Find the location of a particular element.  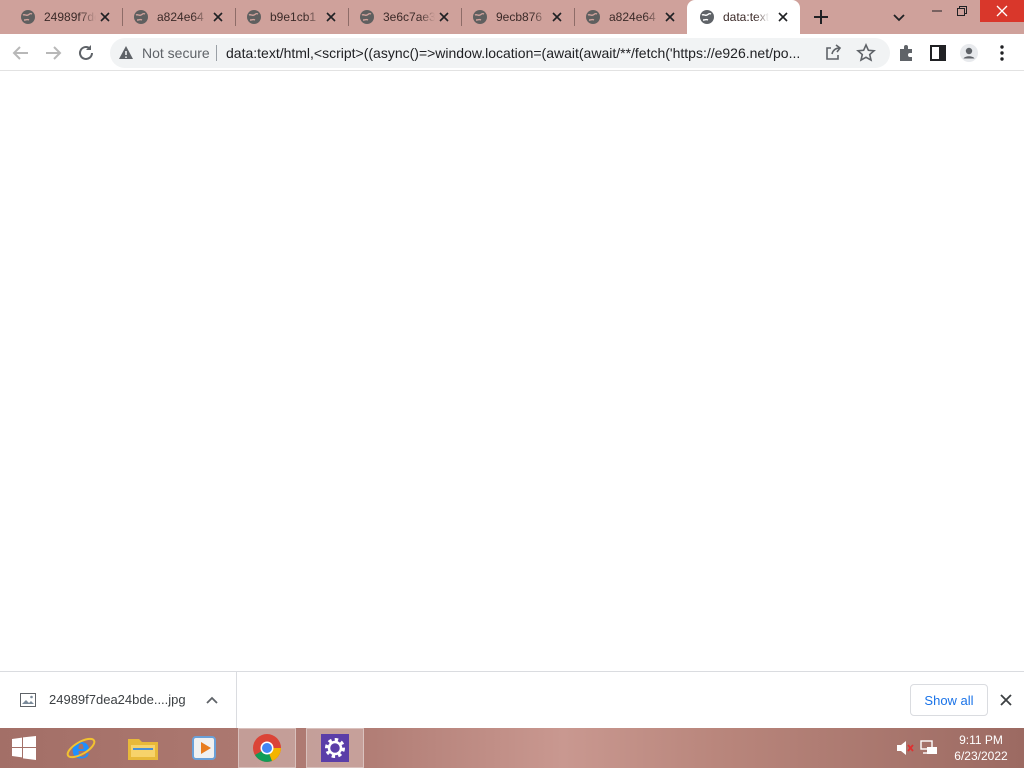

internet-explorer-icon: e is located at coordinates (81, 748).